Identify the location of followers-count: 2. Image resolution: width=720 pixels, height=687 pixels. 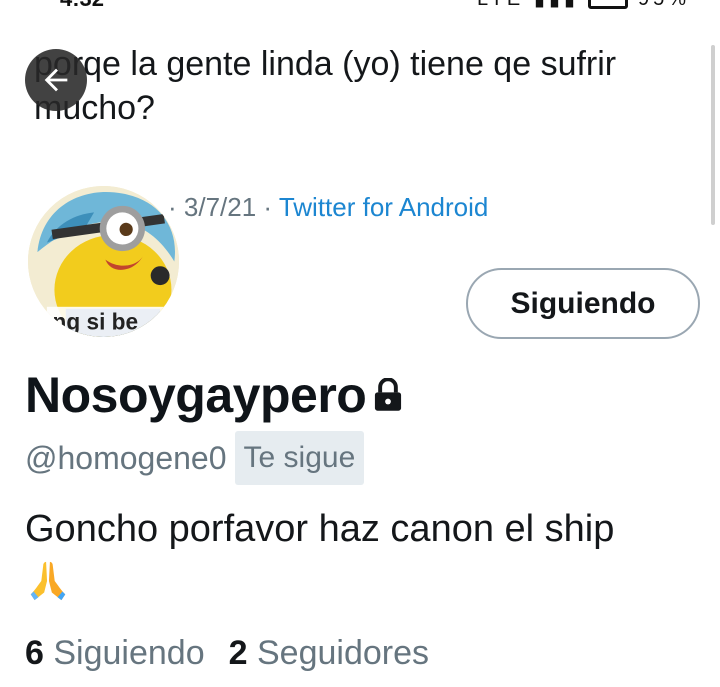
(238, 653).